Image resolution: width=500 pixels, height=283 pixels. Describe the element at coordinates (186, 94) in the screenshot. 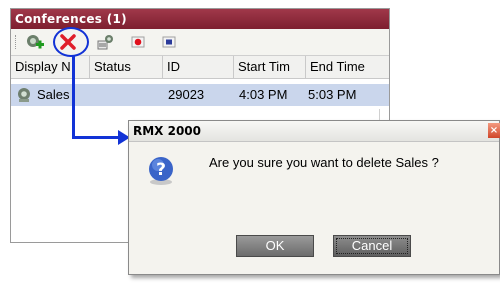

I see `cell-id: 29023` at that location.